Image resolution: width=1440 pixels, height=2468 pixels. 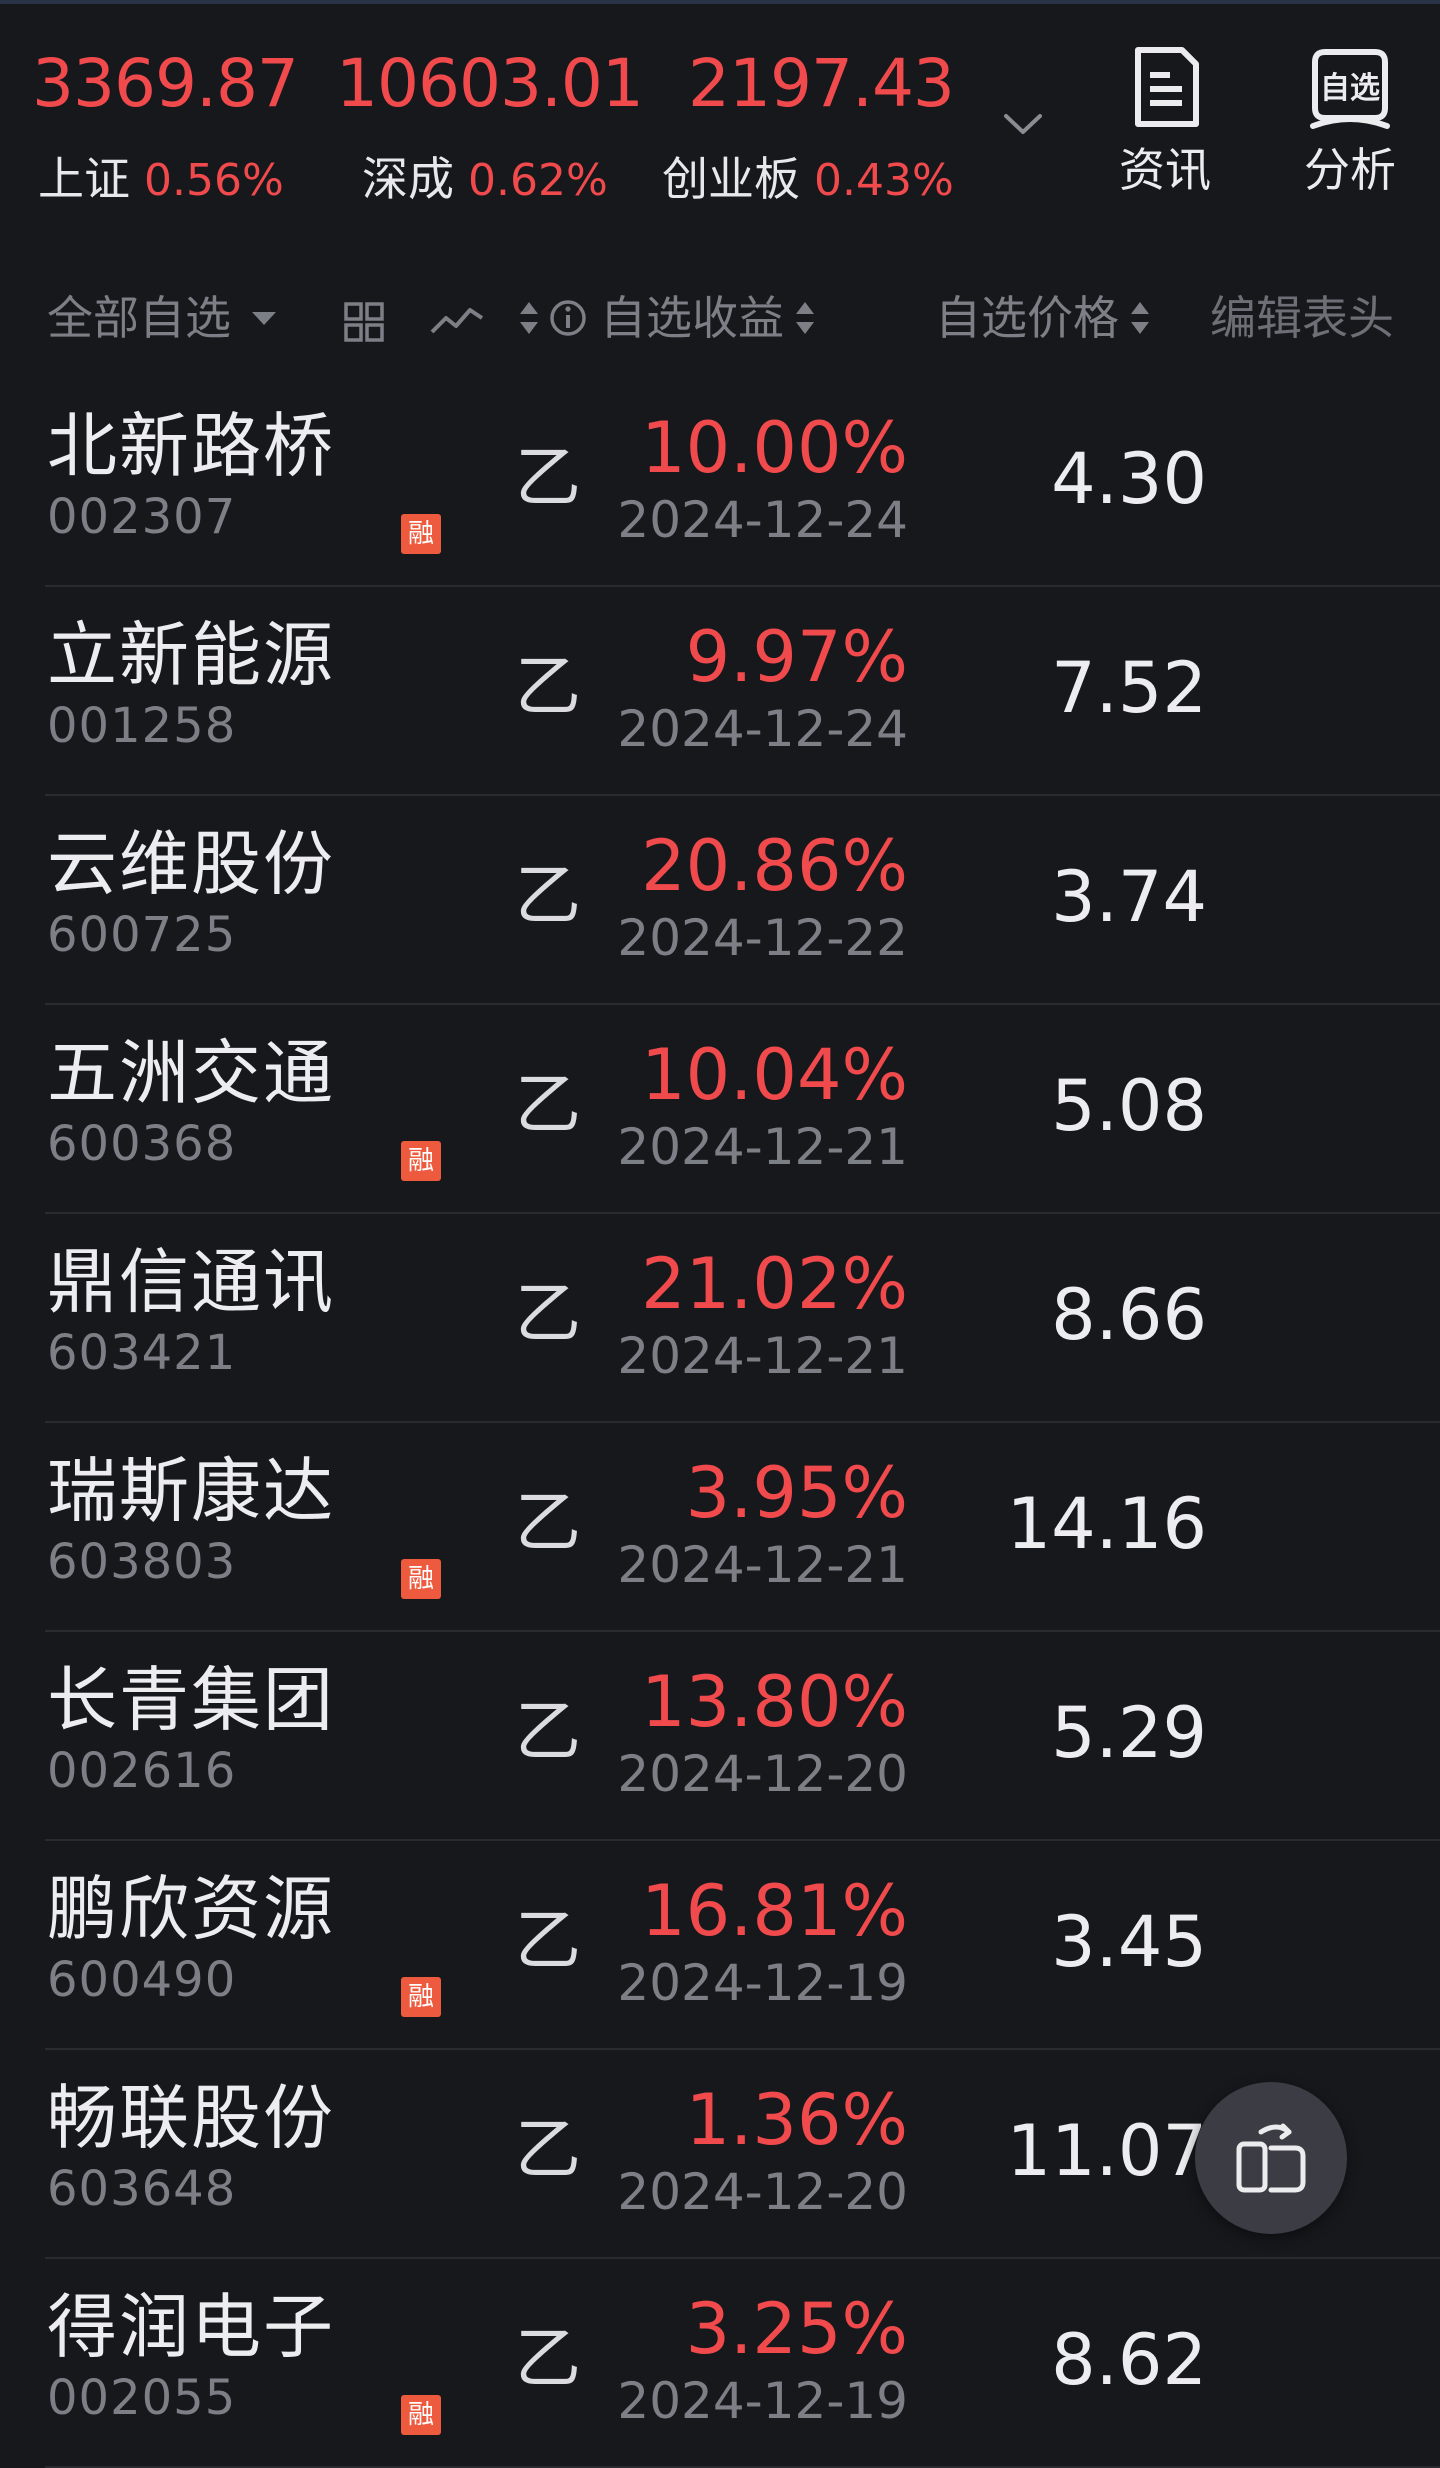 I want to click on return-column-label: 自选收益, so click(x=692, y=318).